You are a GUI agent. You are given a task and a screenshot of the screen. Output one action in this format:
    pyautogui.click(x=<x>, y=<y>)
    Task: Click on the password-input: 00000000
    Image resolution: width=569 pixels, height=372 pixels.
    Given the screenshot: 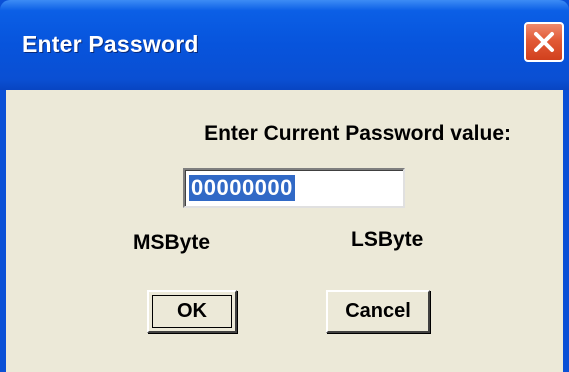 What is the action you would take?
    pyautogui.click(x=294, y=188)
    